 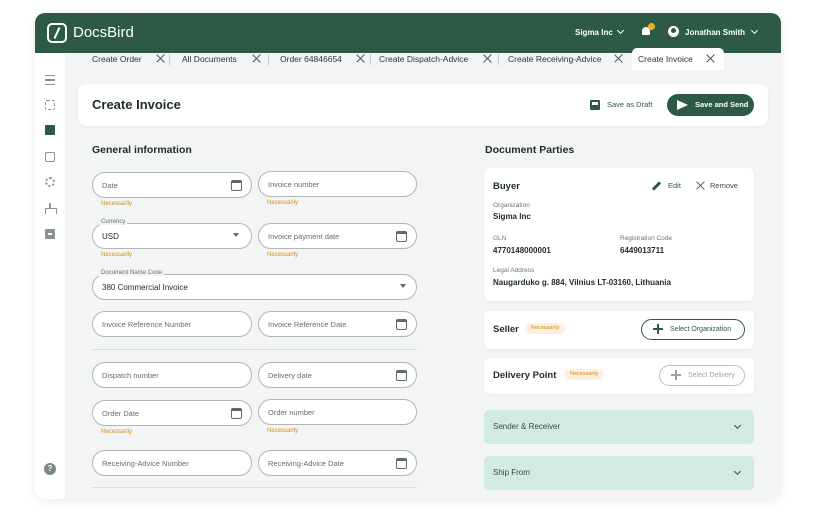 I want to click on company-switcher: Sigma Inc, so click(x=594, y=32).